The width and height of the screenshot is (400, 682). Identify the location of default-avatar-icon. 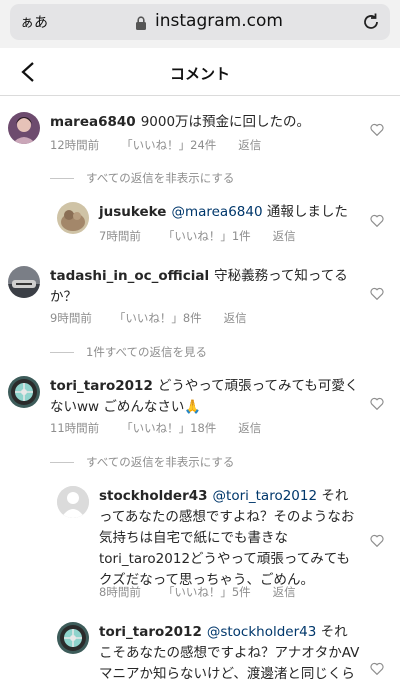
(73, 502).